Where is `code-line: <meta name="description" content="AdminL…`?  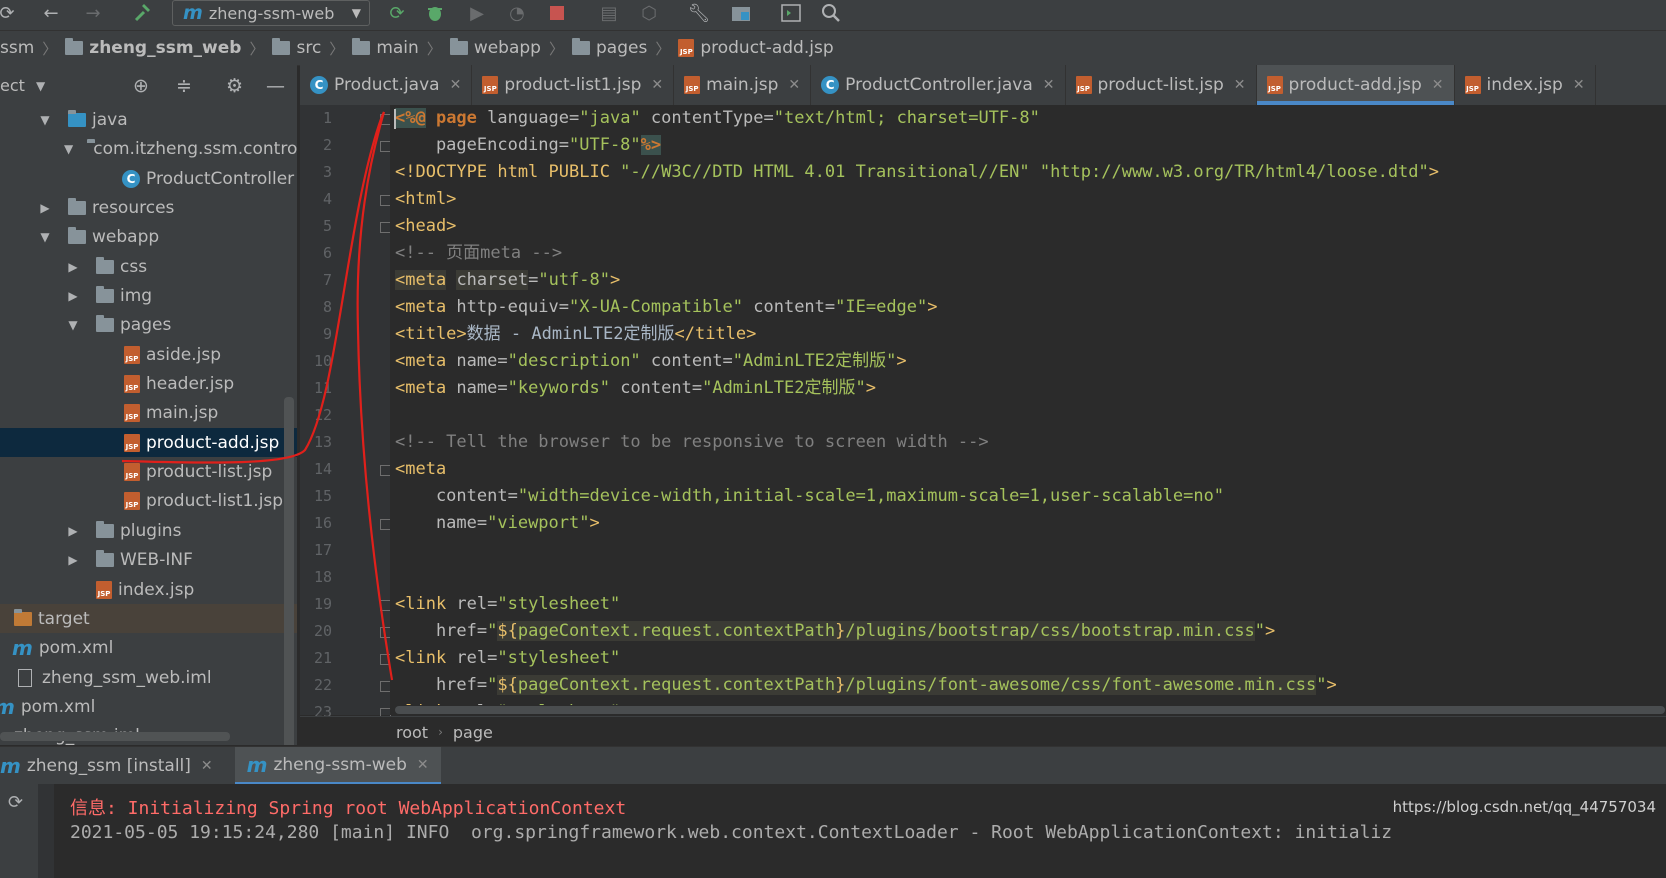 code-line: <meta name="description" content="AdminL… is located at coordinates (651, 361).